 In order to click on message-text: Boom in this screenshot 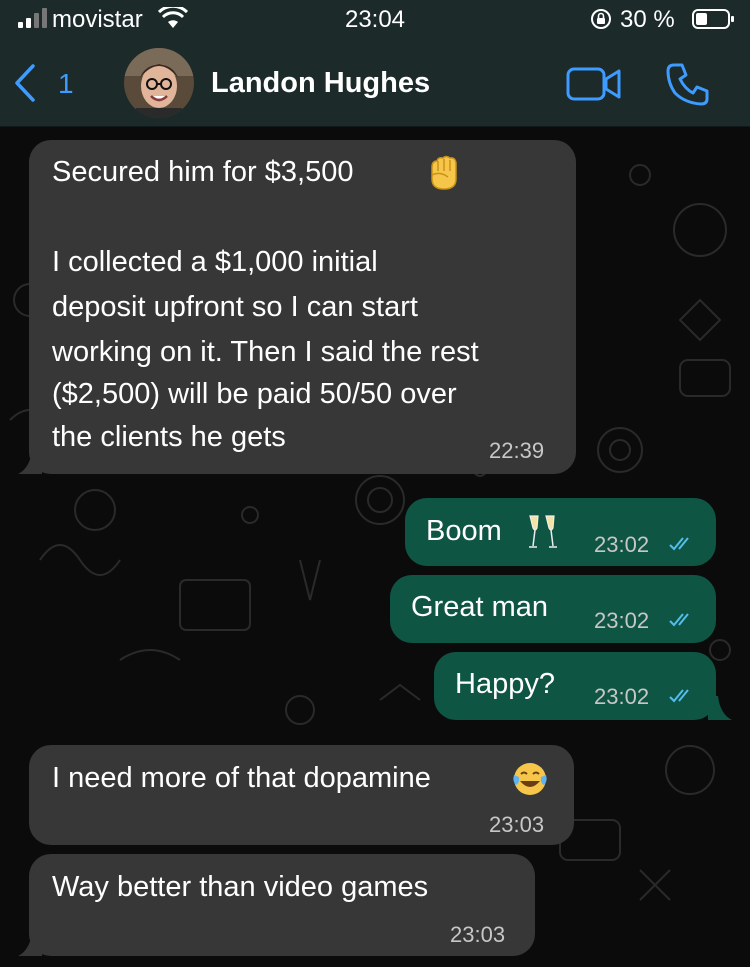, I will do `click(464, 531)`.